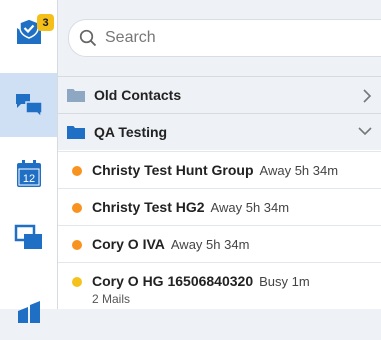 The height and width of the screenshot is (340, 381). I want to click on contact-row: Cory O IVA Away 5h 34m, so click(219, 243).